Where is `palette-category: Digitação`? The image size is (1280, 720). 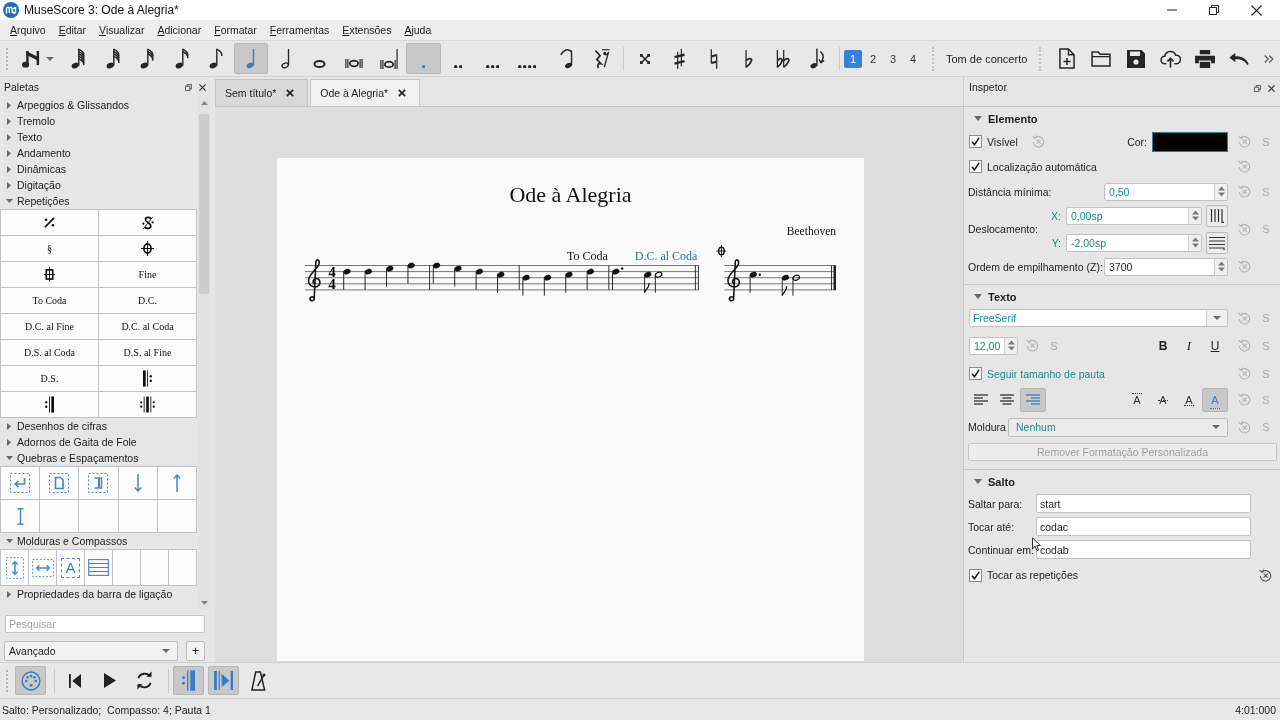 palette-category: Digitação is located at coordinates (99, 185).